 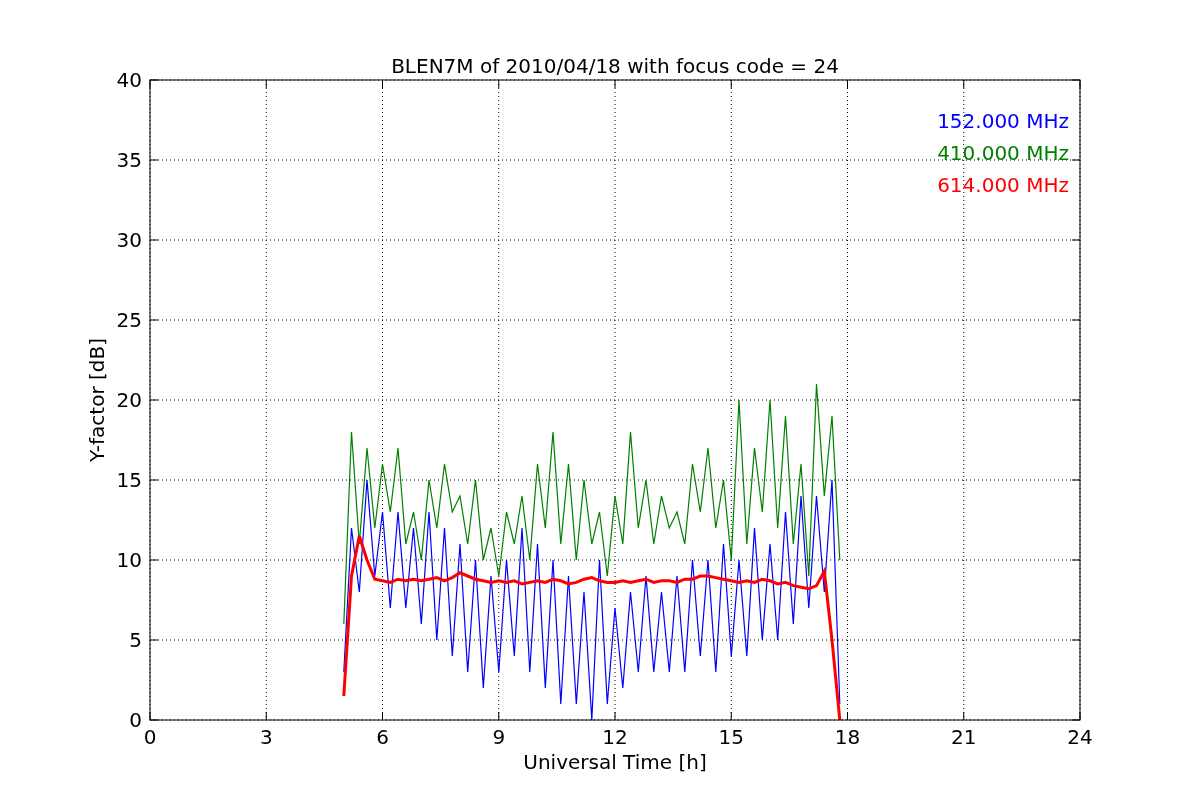 What do you see at coordinates (499, 737) in the screenshot?
I see `x-tick-label: 9` at bounding box center [499, 737].